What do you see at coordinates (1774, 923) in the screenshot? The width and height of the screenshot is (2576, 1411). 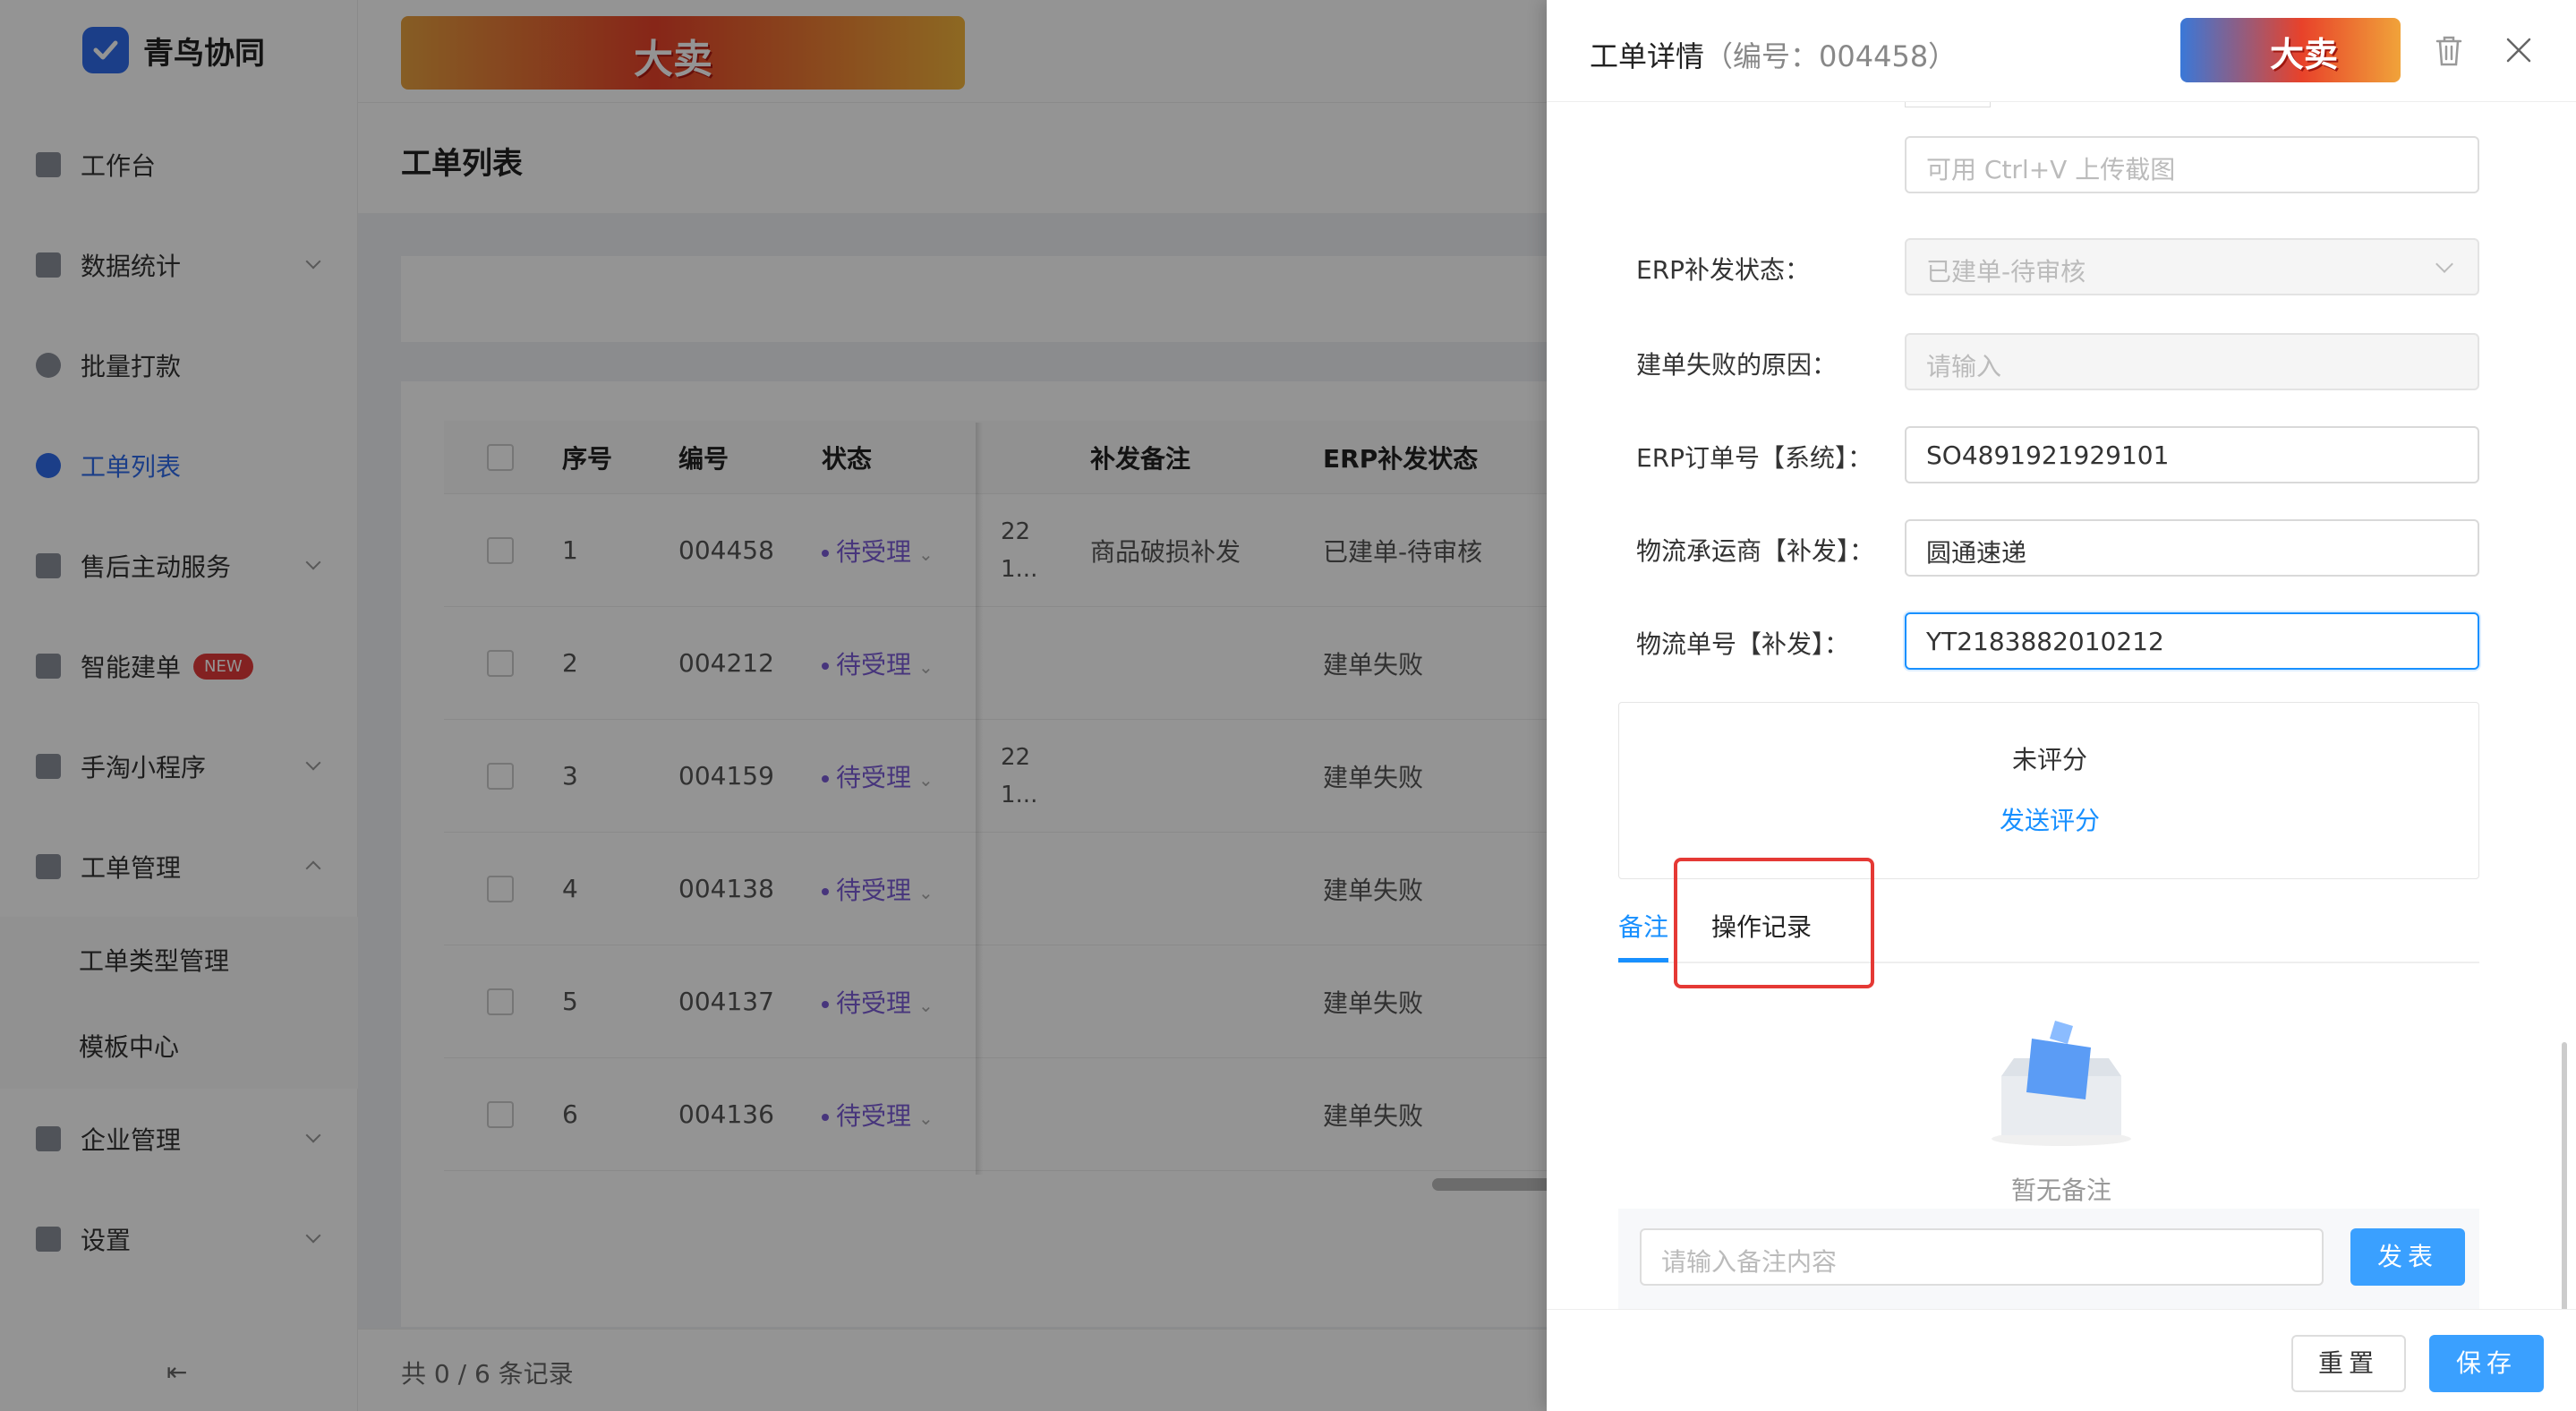 I see `annotation-highlight-box` at bounding box center [1774, 923].